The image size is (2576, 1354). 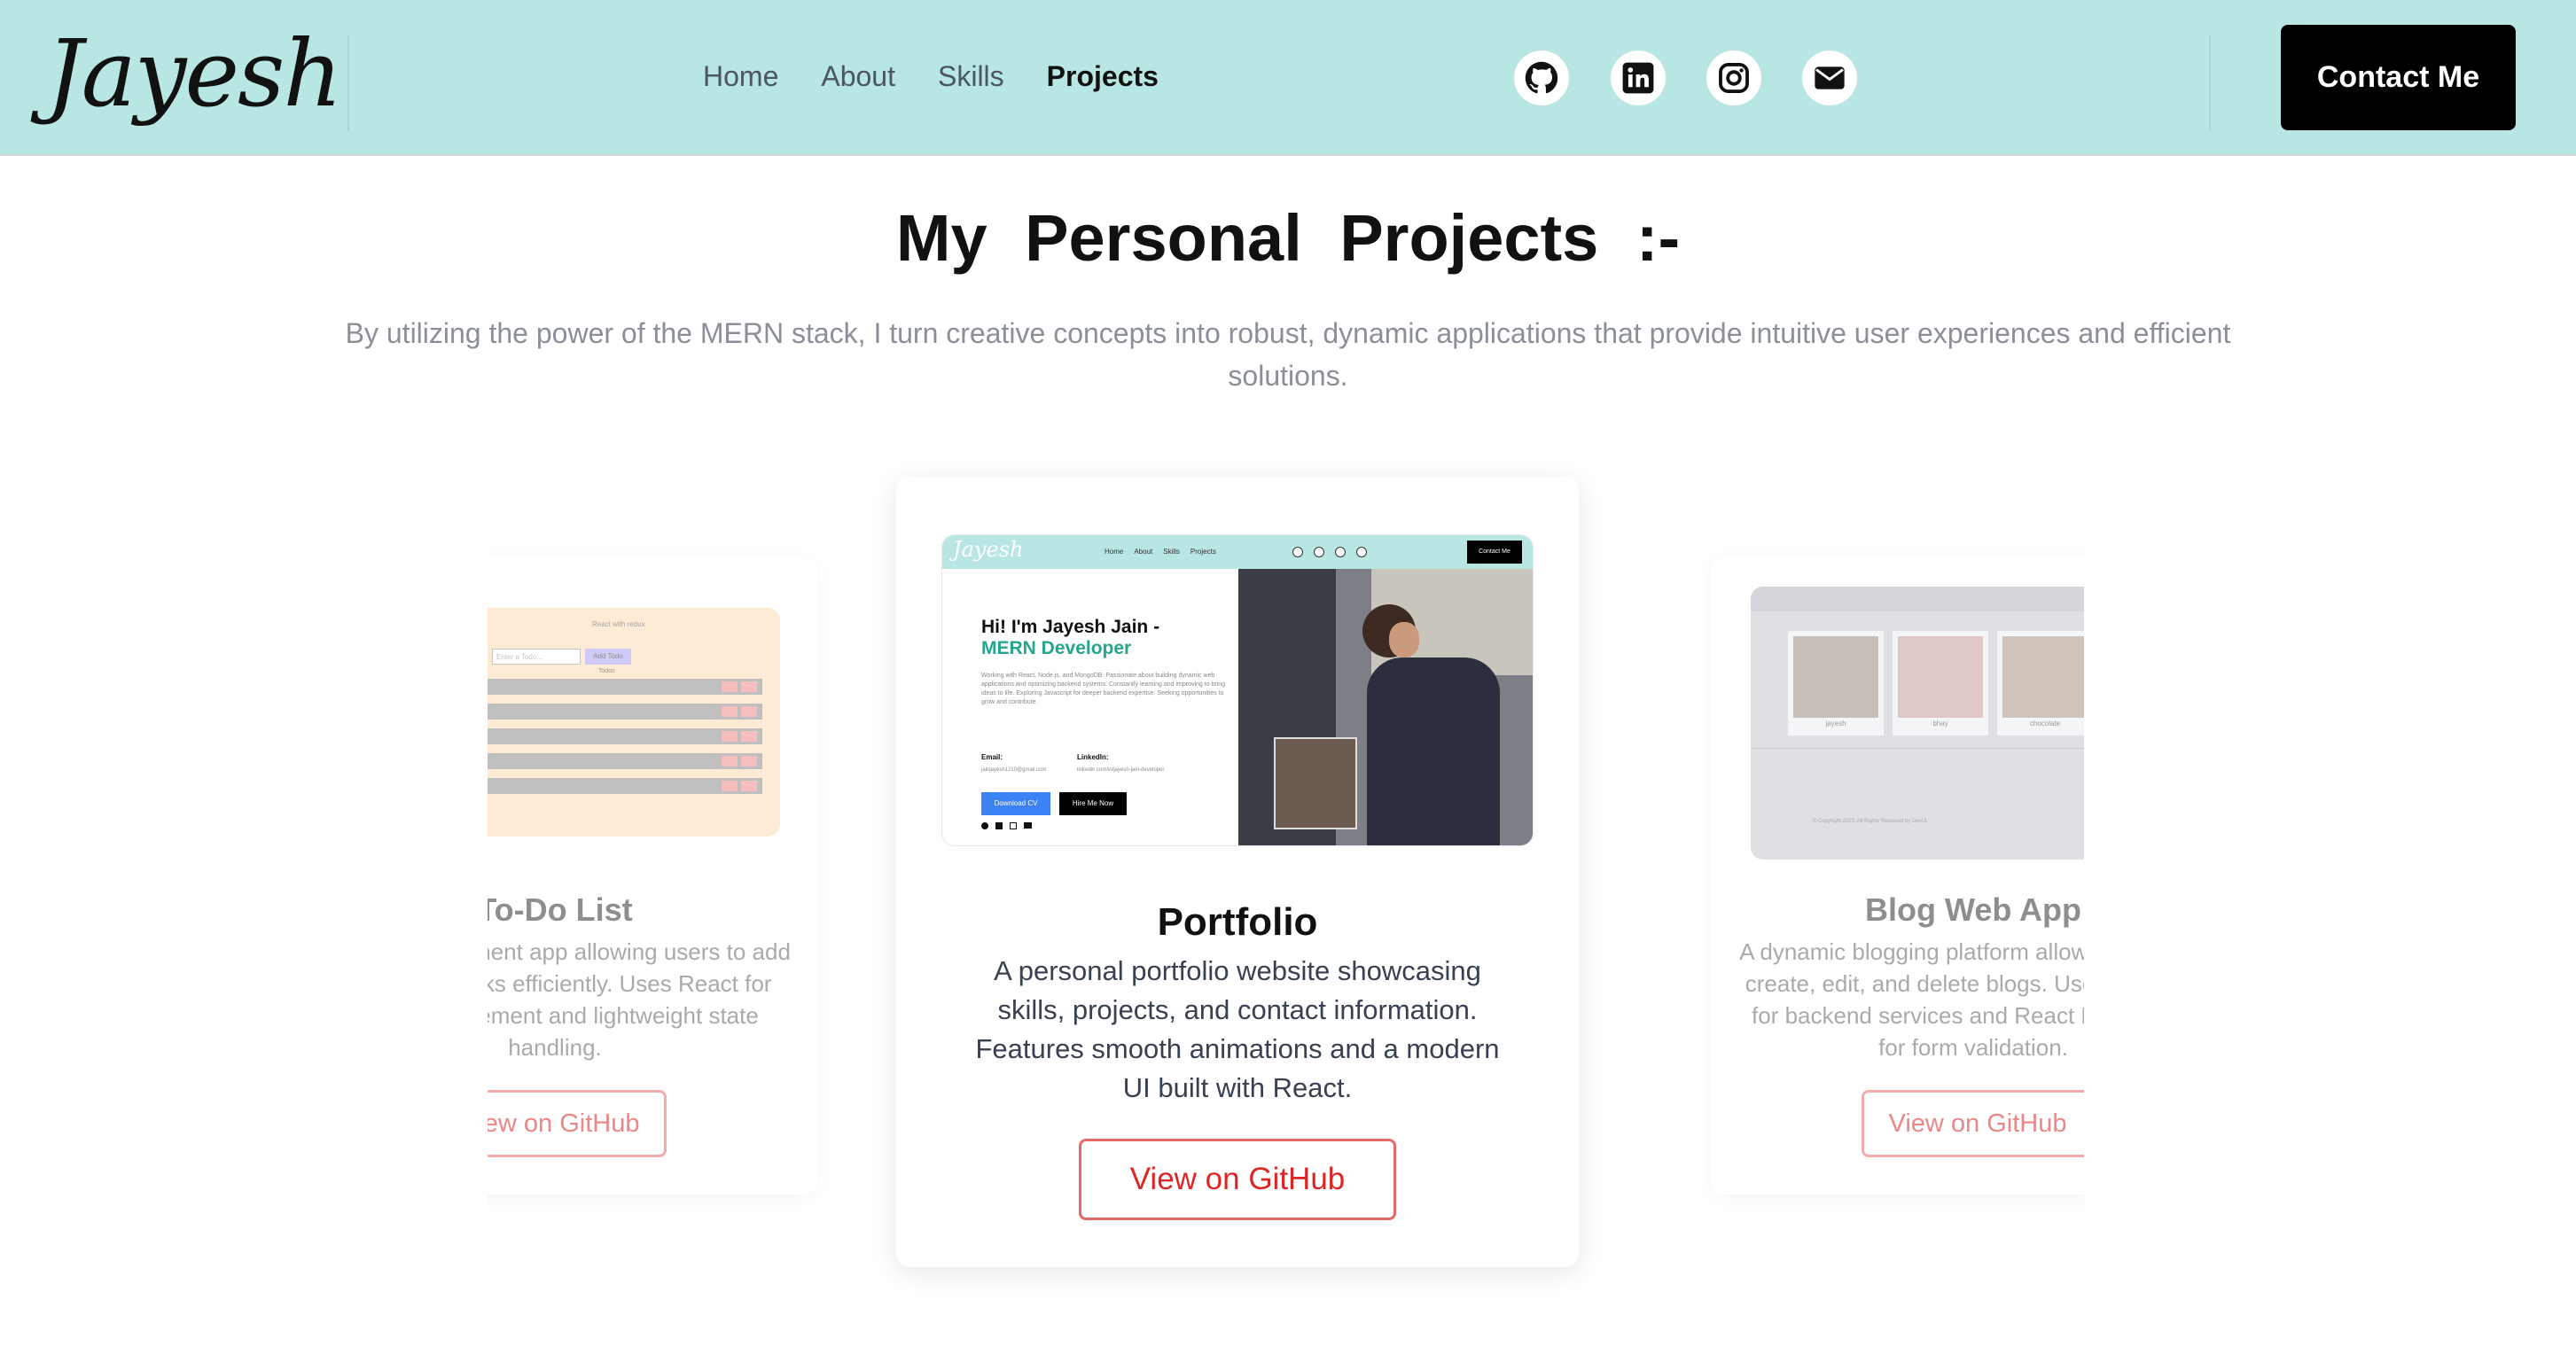 What do you see at coordinates (1237, 922) in the screenshot?
I see `project-title: Portfolio` at bounding box center [1237, 922].